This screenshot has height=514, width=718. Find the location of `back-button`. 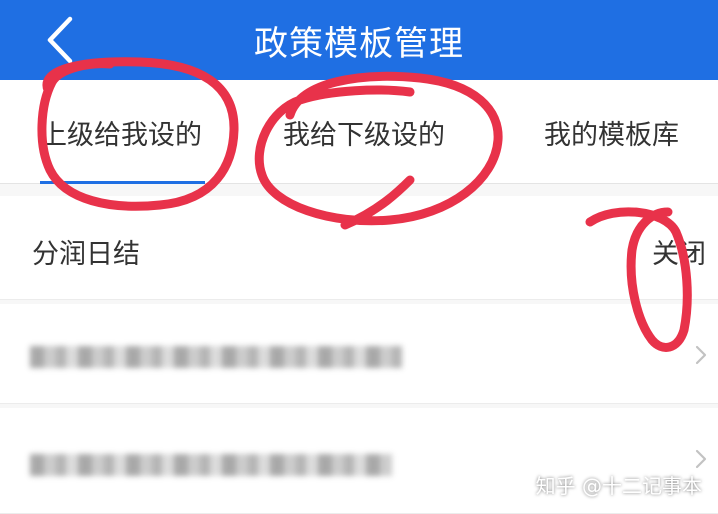

back-button is located at coordinates (60, 40).